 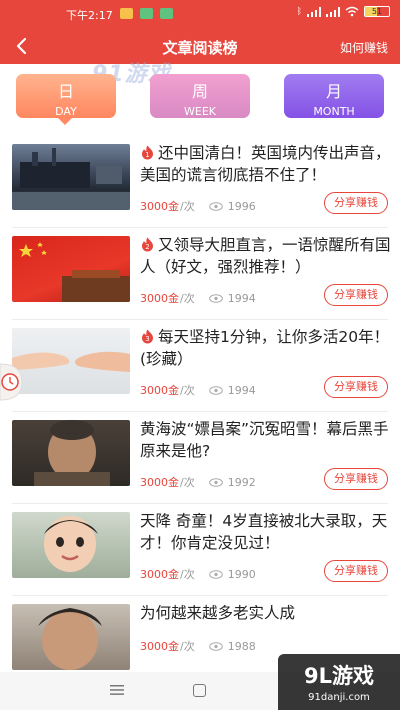 I want to click on status-bar: 下午2:17 ᛒ 51, so click(x=200, y=13).